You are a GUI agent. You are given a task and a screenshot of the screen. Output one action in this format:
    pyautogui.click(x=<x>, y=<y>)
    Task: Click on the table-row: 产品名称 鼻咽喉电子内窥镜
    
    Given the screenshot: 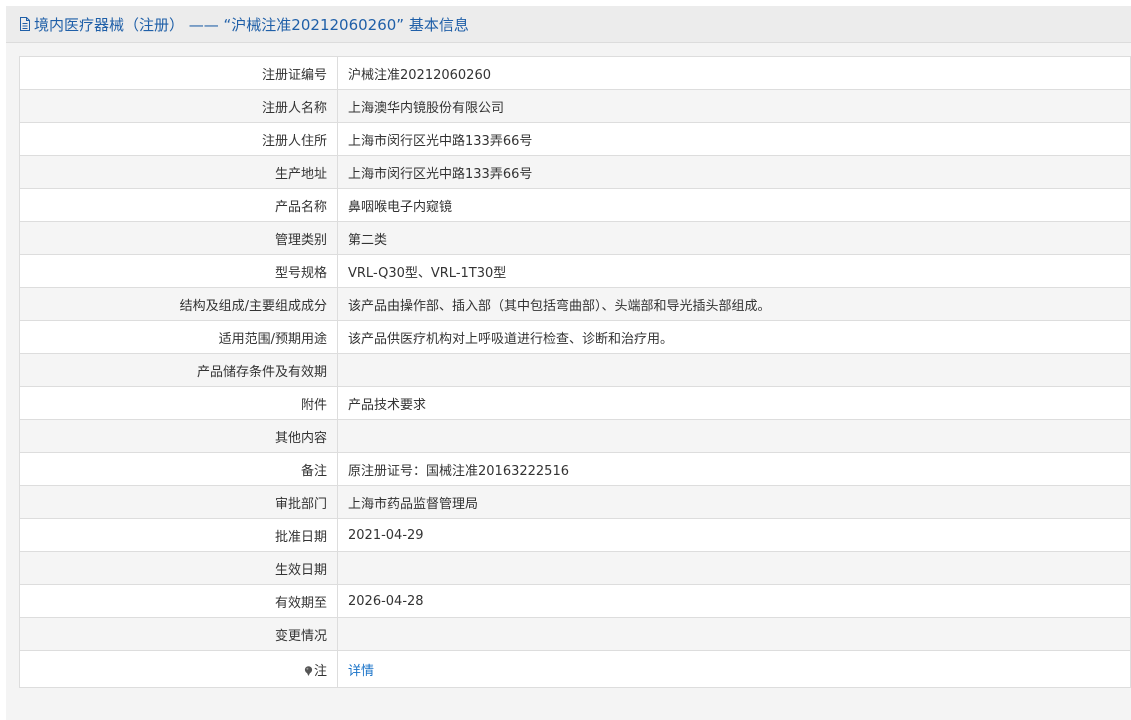 What is the action you would take?
    pyautogui.click(x=575, y=205)
    